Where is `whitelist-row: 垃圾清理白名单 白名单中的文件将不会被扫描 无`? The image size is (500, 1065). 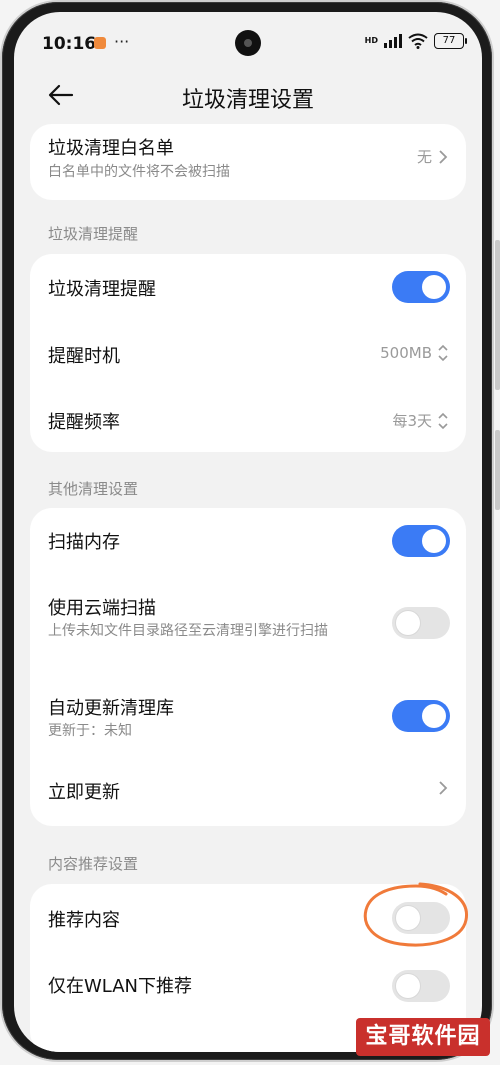 whitelist-row: 垃圾清理白名单 白名单中的文件将不会被扫描 无 is located at coordinates (248, 162).